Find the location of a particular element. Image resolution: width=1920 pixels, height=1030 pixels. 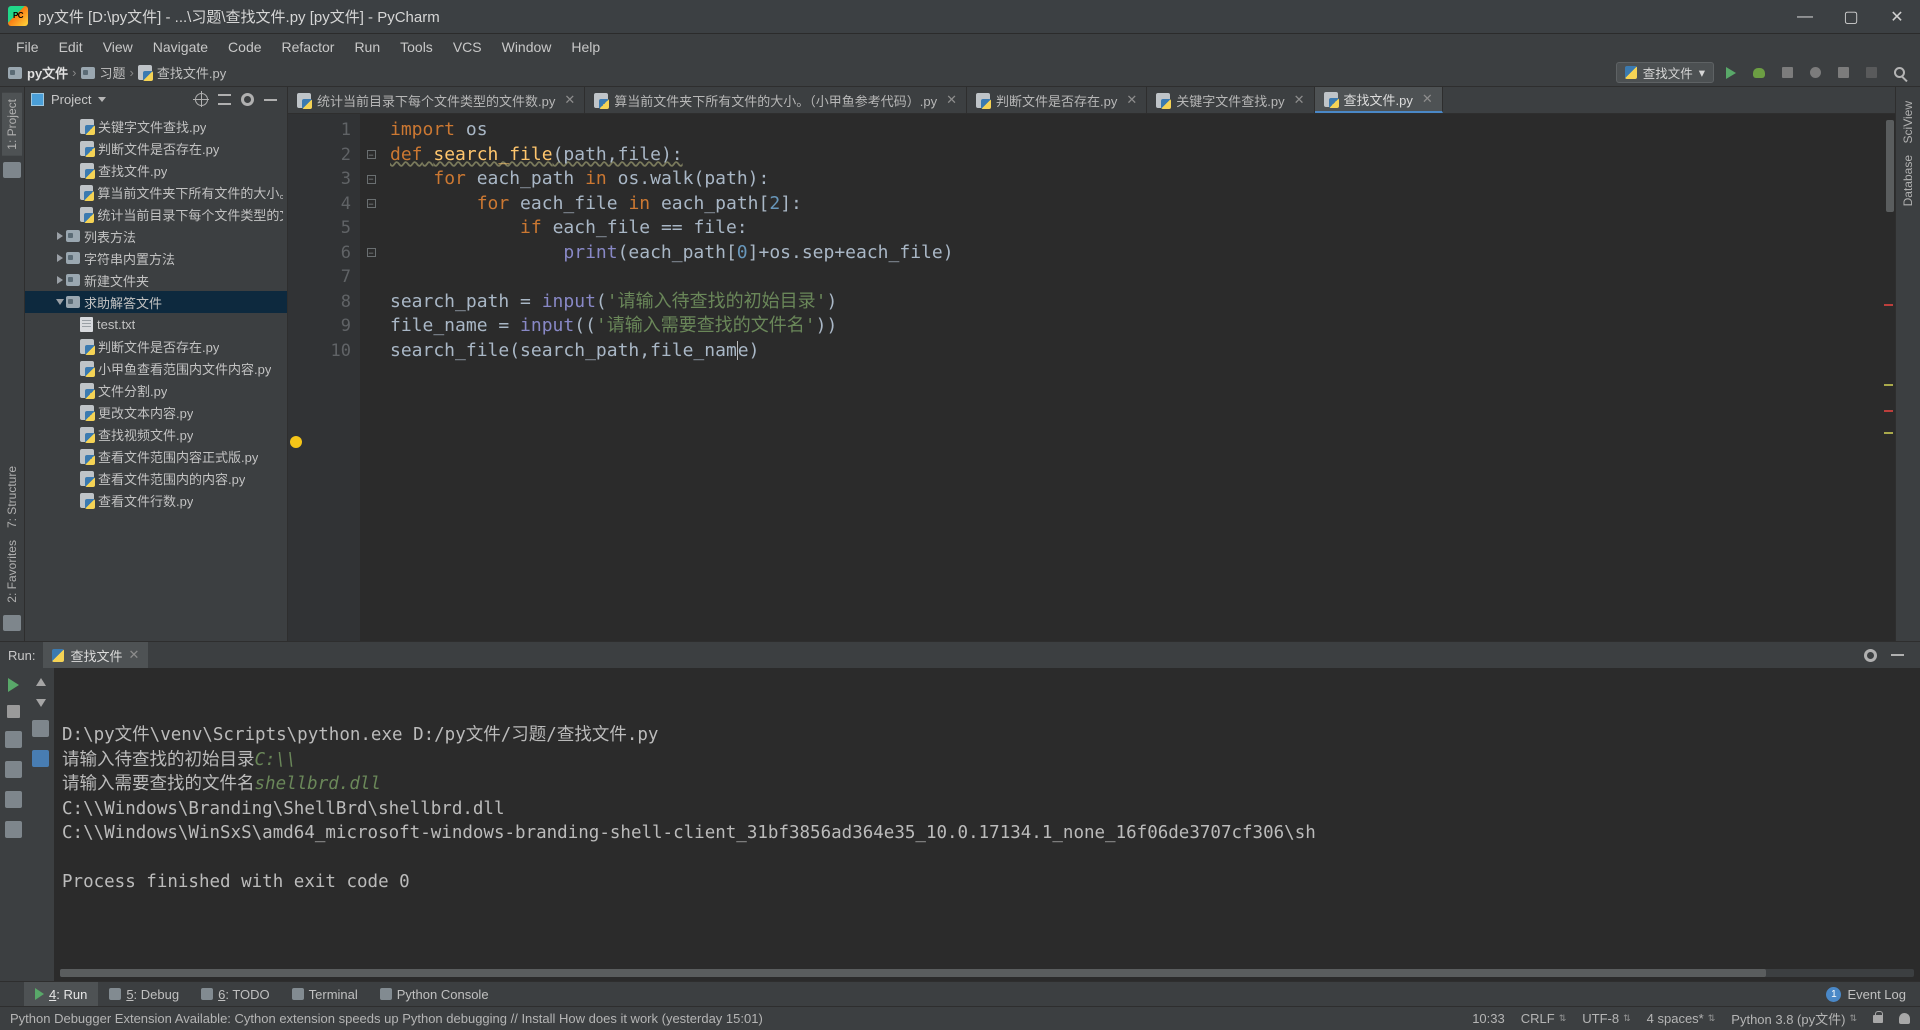

bottom-tab: Python Console is located at coordinates (434, 994).